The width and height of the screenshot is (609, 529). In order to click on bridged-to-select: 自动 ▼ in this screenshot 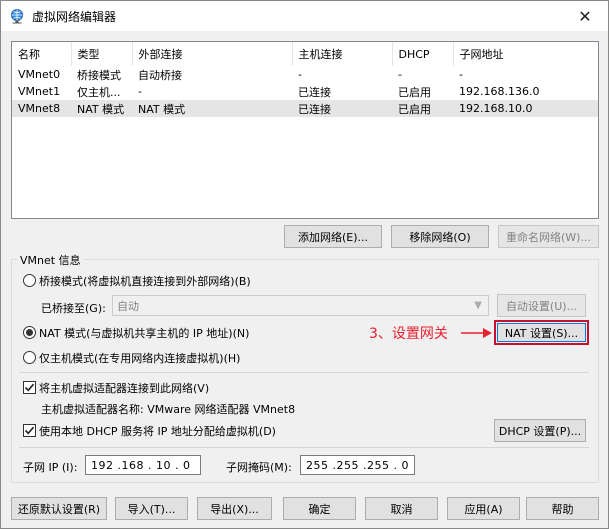, I will do `click(300, 305)`.